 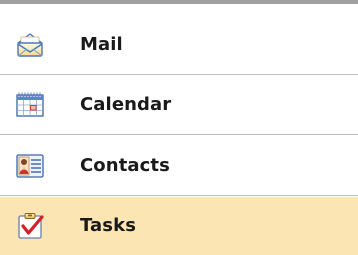 I want to click on nav-item-tasks-label: Tasks, so click(x=108, y=226).